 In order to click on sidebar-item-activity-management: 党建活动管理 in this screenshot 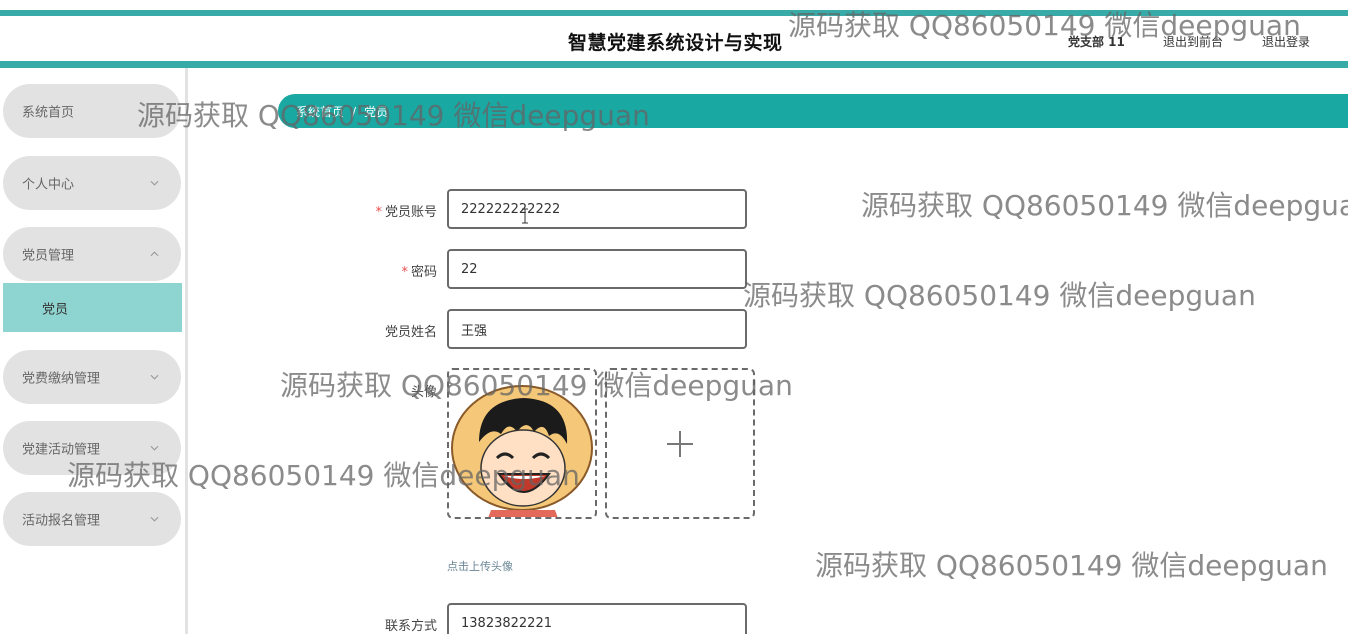, I will do `click(92, 448)`.